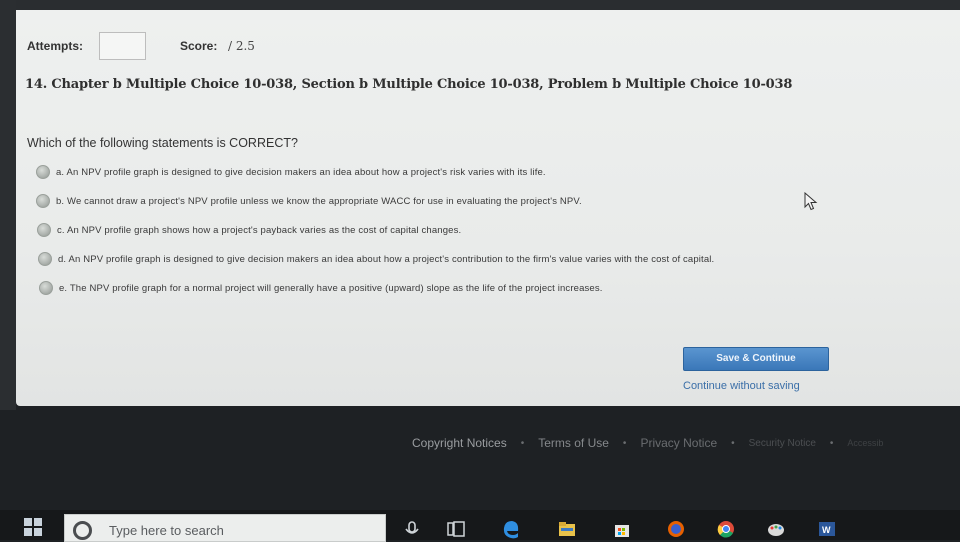  I want to click on screen-bezel-top, so click(480, 5).